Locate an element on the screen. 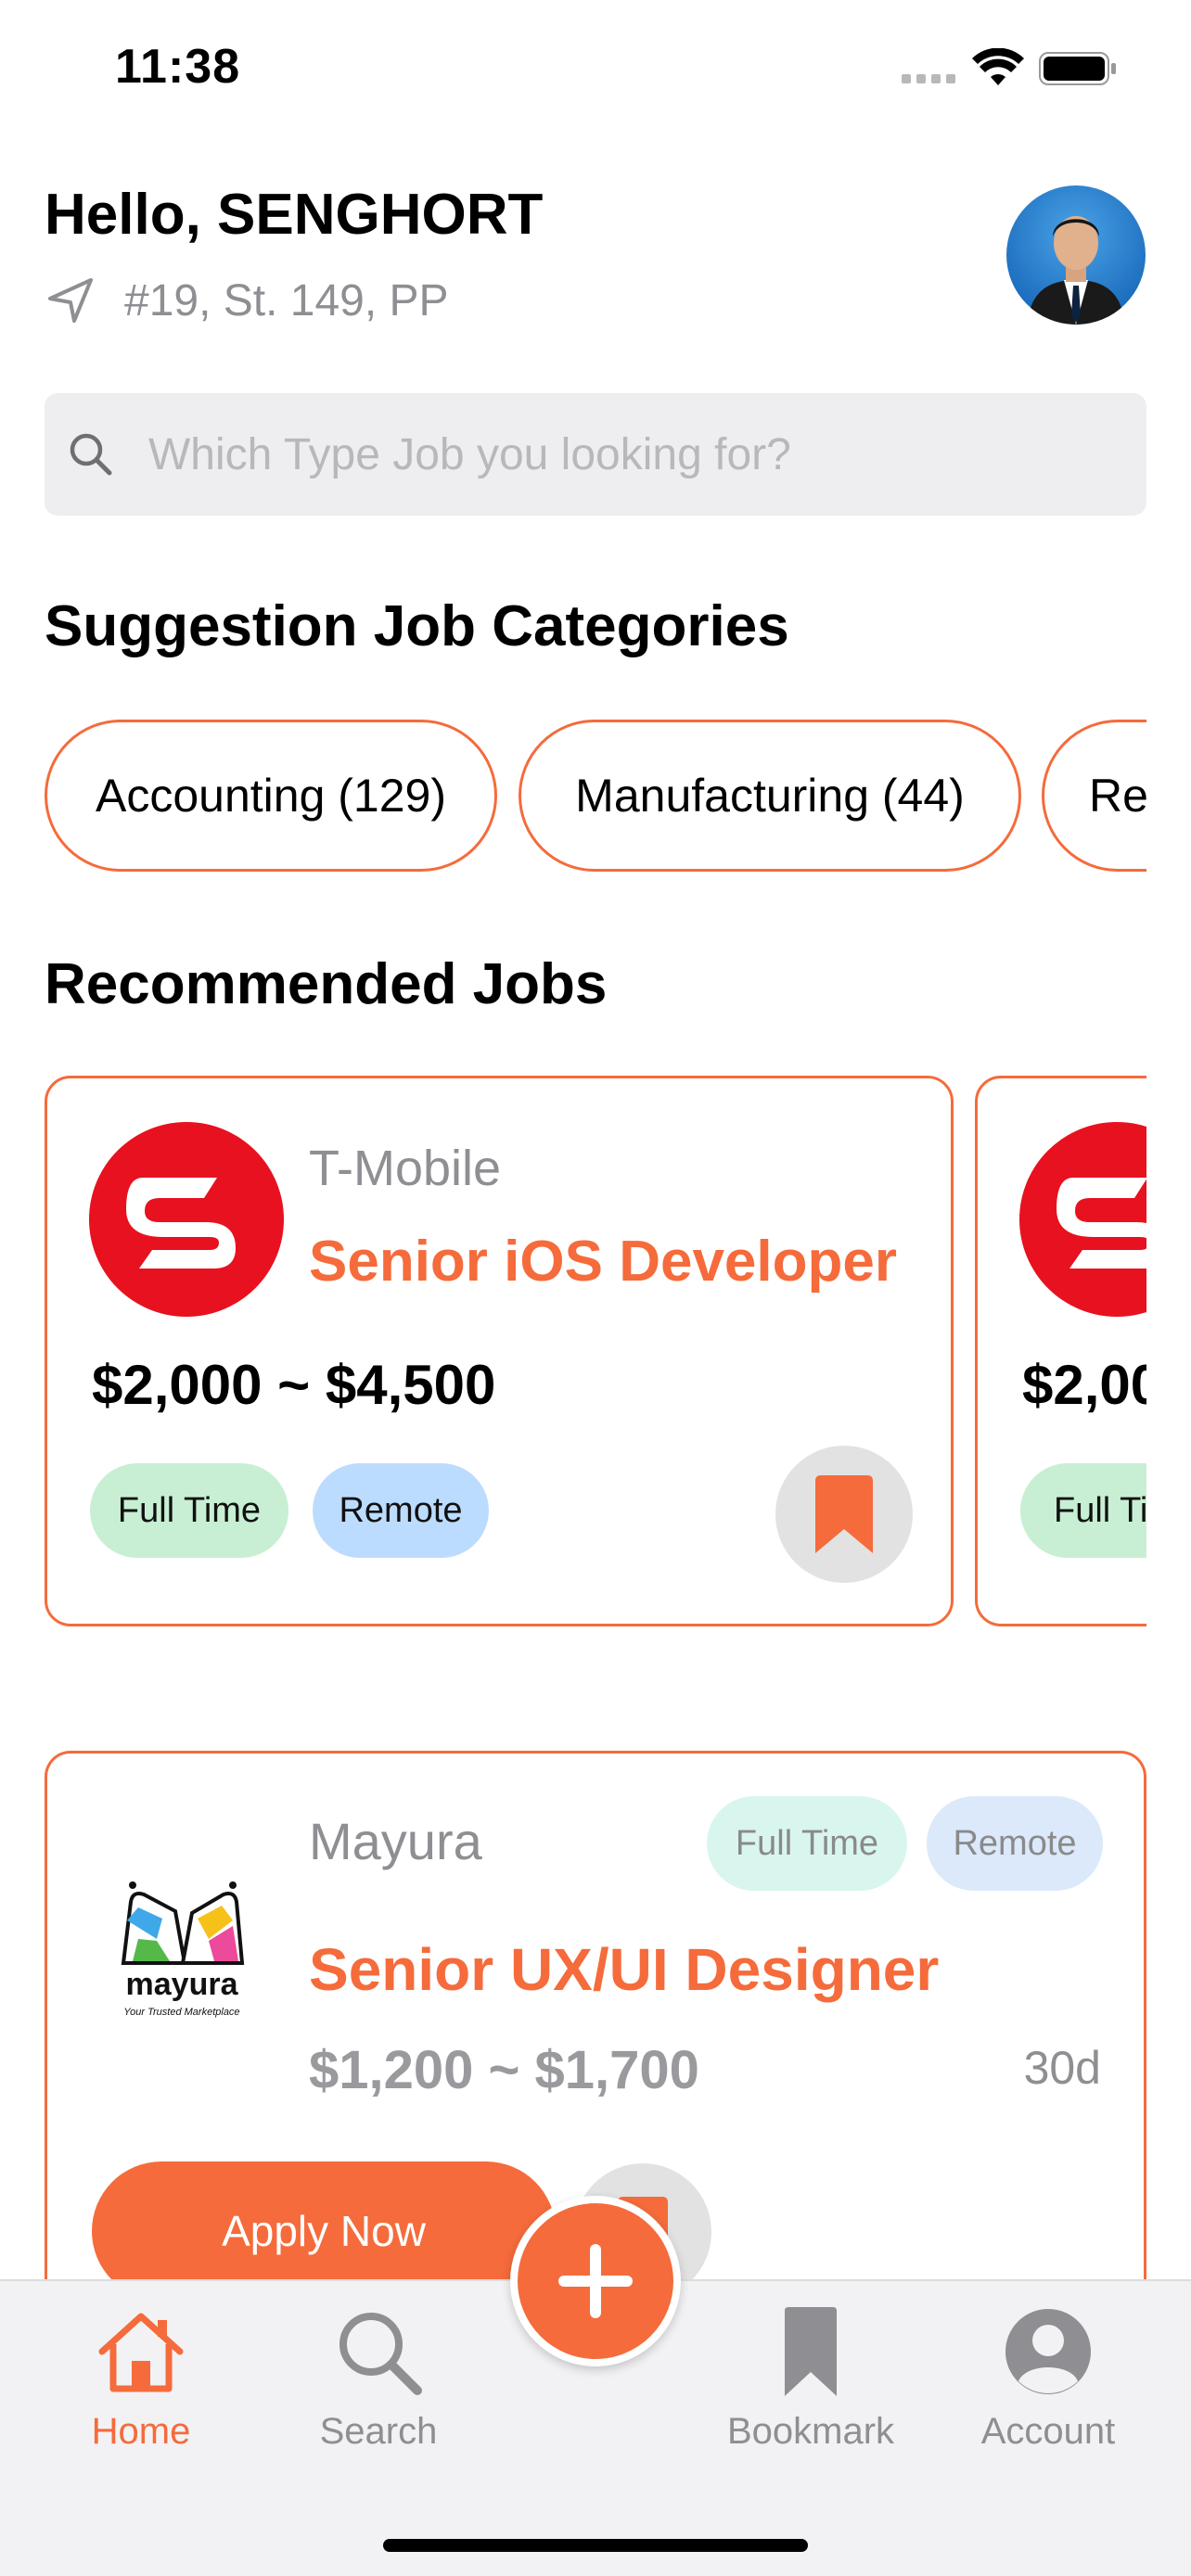 The height and width of the screenshot is (2576, 1191). cellular-signal-icon is located at coordinates (929, 79).